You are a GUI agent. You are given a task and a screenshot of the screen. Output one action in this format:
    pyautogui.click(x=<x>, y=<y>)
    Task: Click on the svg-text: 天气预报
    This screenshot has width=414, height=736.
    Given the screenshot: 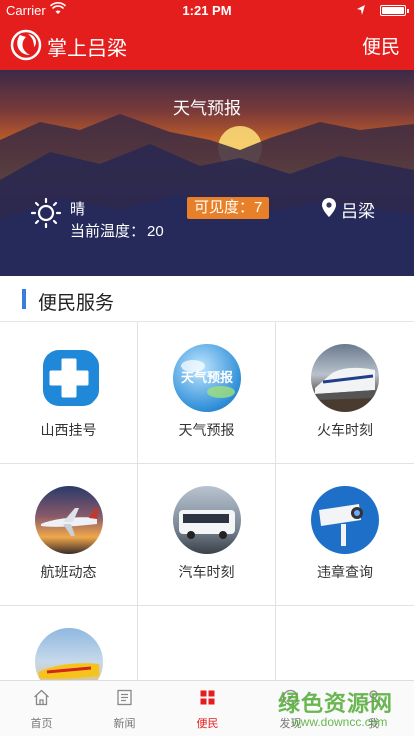 What is the action you would take?
    pyautogui.click(x=207, y=378)
    